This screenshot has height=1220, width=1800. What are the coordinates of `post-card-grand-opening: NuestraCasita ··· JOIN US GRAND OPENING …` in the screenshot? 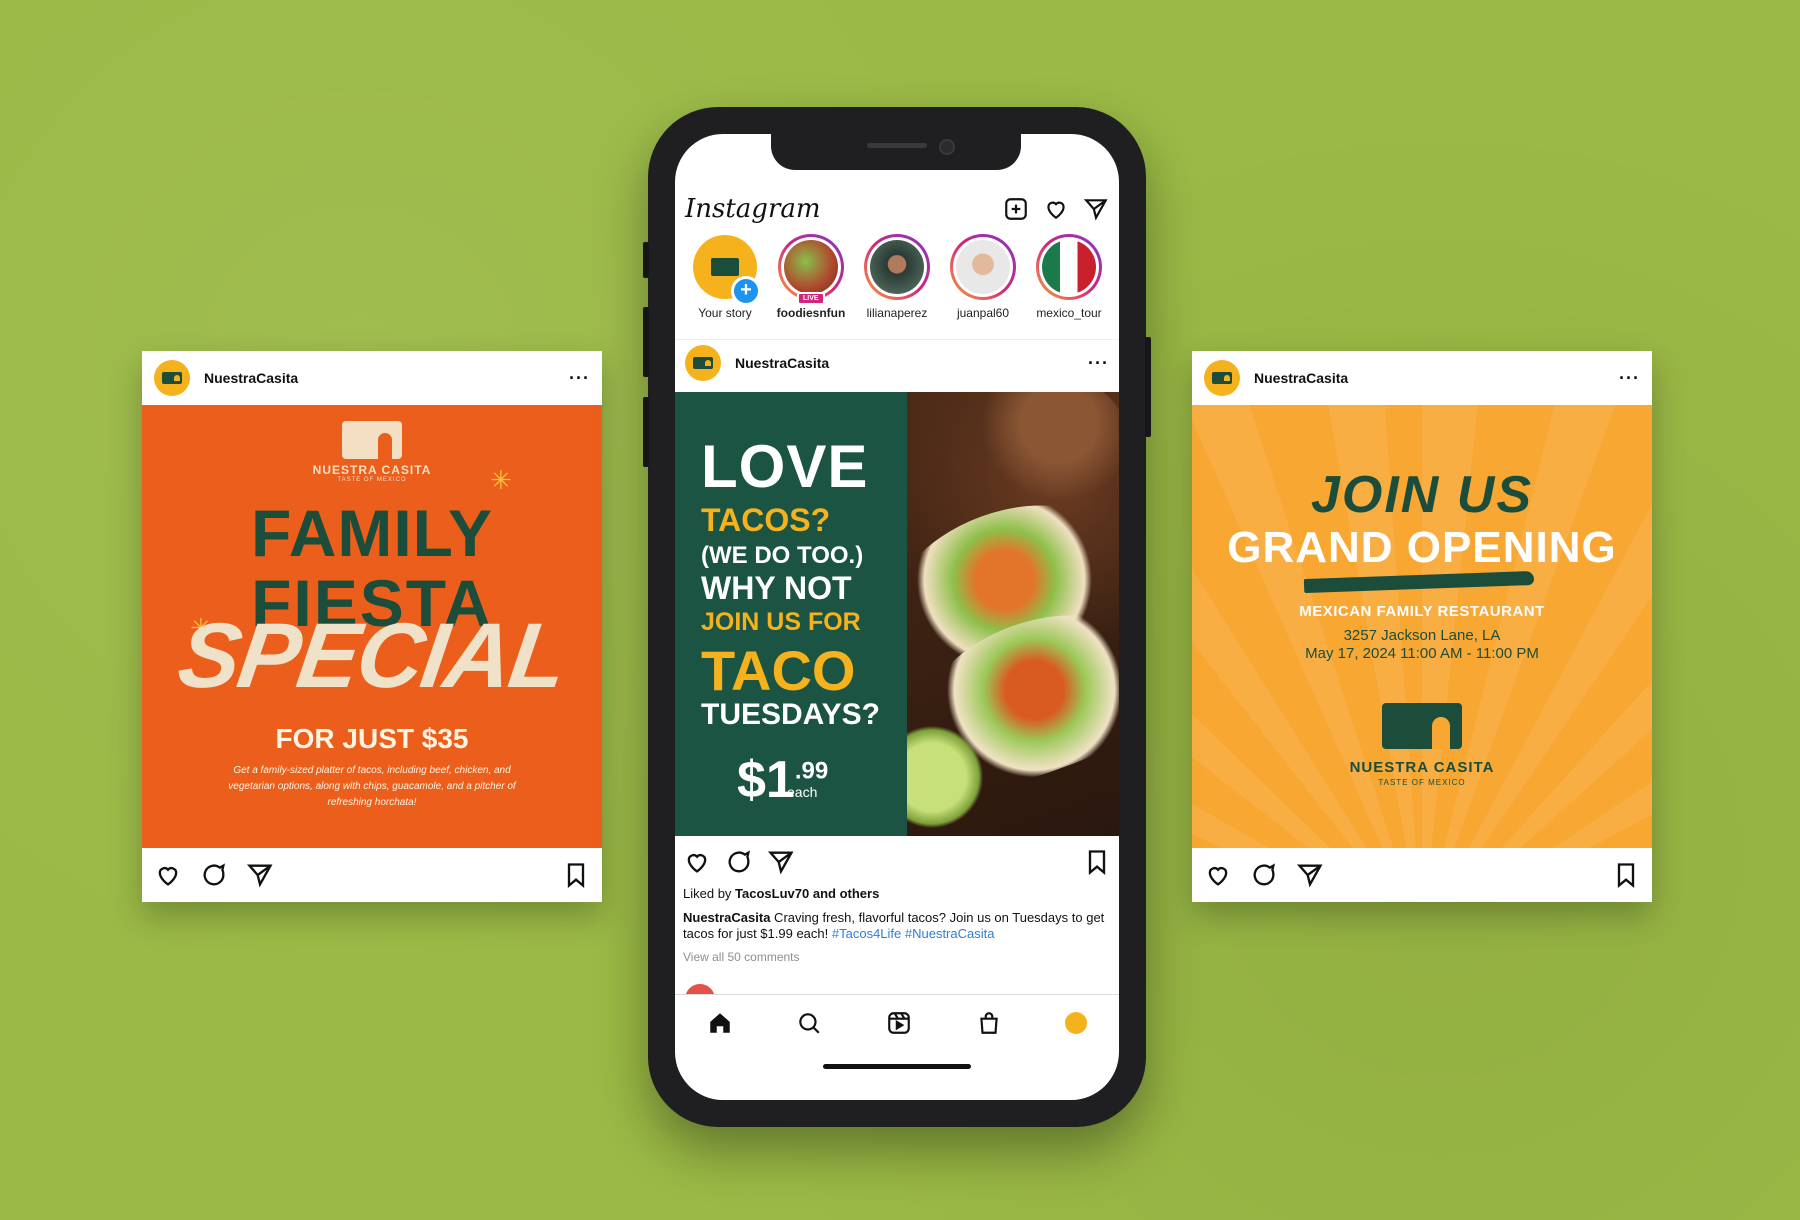 It's located at (1422, 626).